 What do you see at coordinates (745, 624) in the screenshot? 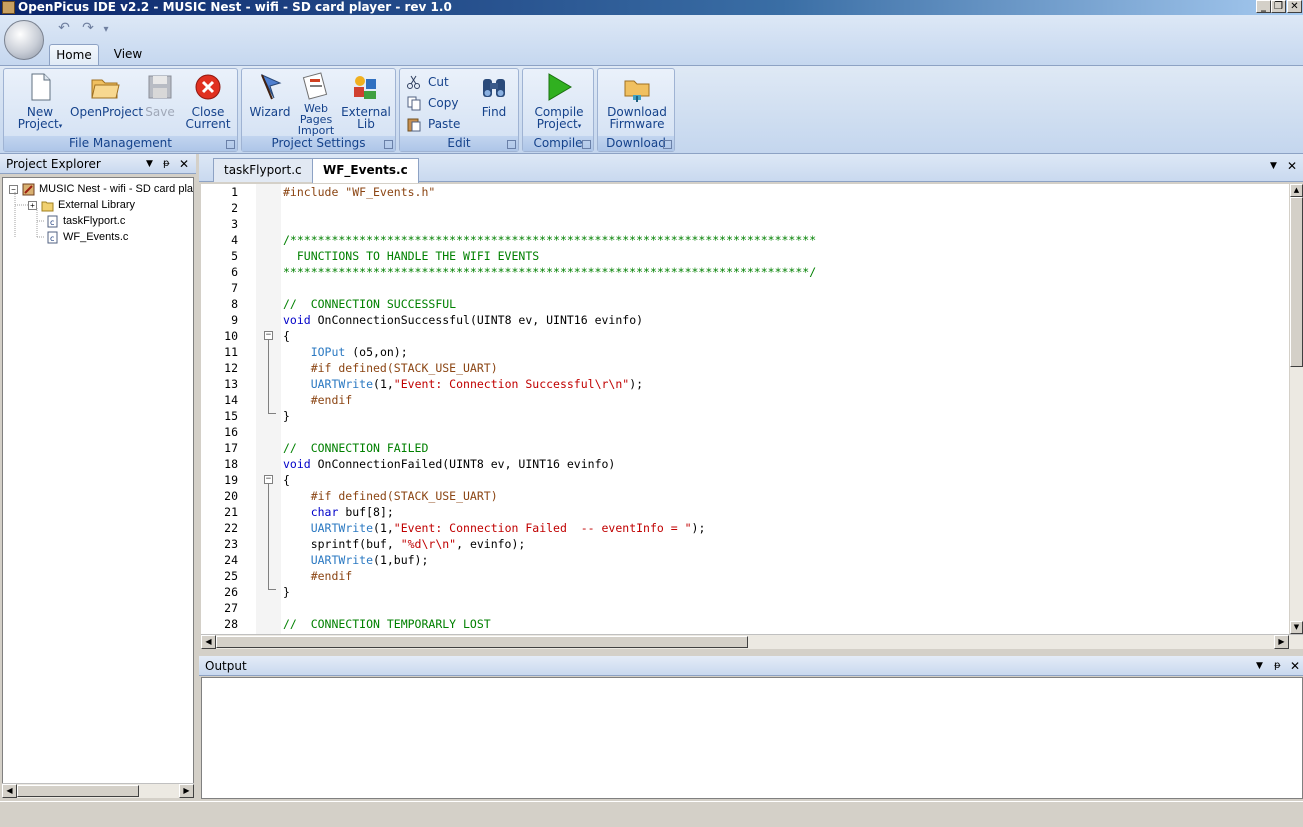
I see `code-line: 28 // CONNECTION TEMPORARLY LOST` at bounding box center [745, 624].